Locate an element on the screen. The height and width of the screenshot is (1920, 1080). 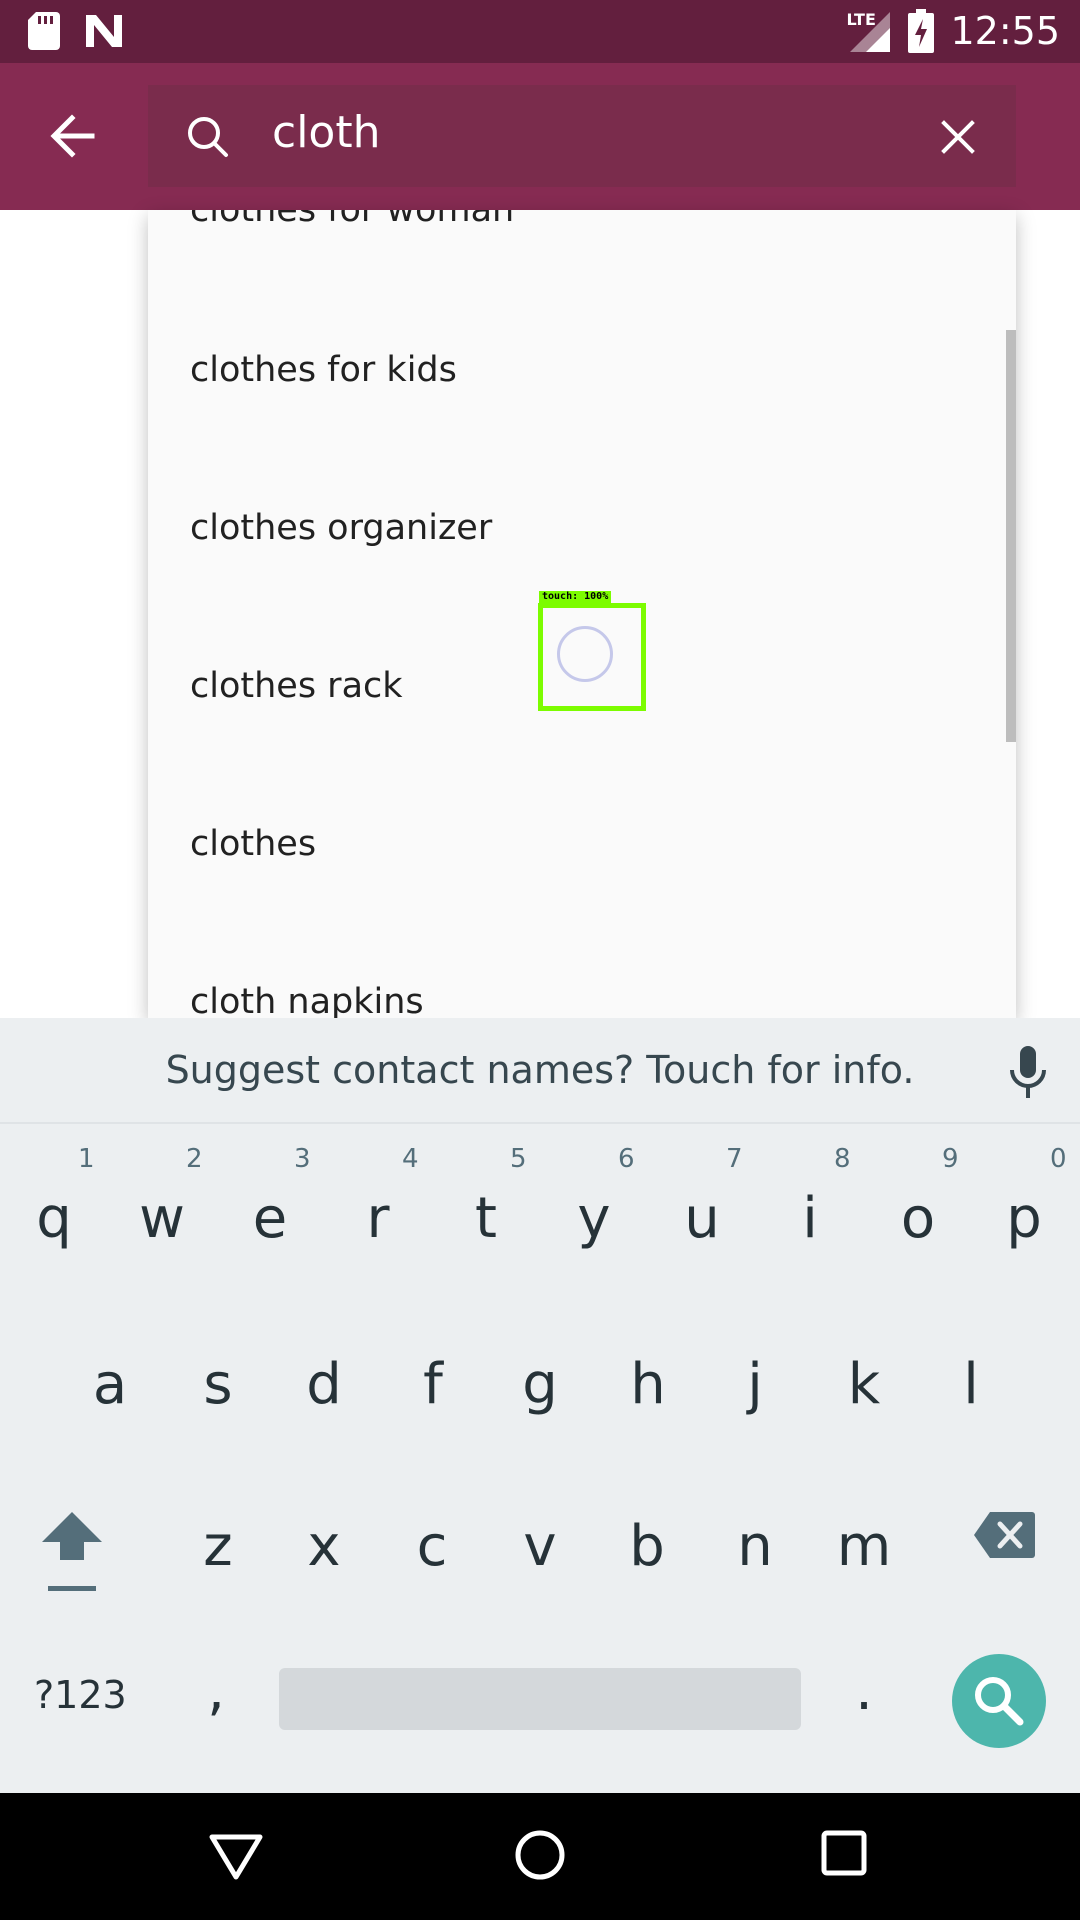
sd-card-icon is located at coordinates (44, 31).